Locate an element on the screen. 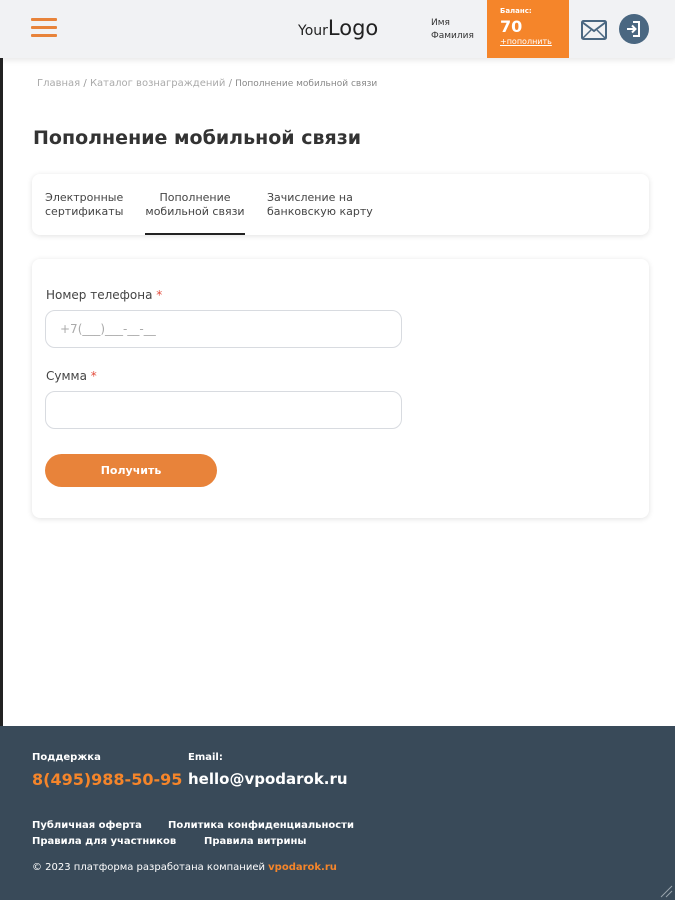  footer-link-offer: Публичная оферта is located at coordinates (87, 825).